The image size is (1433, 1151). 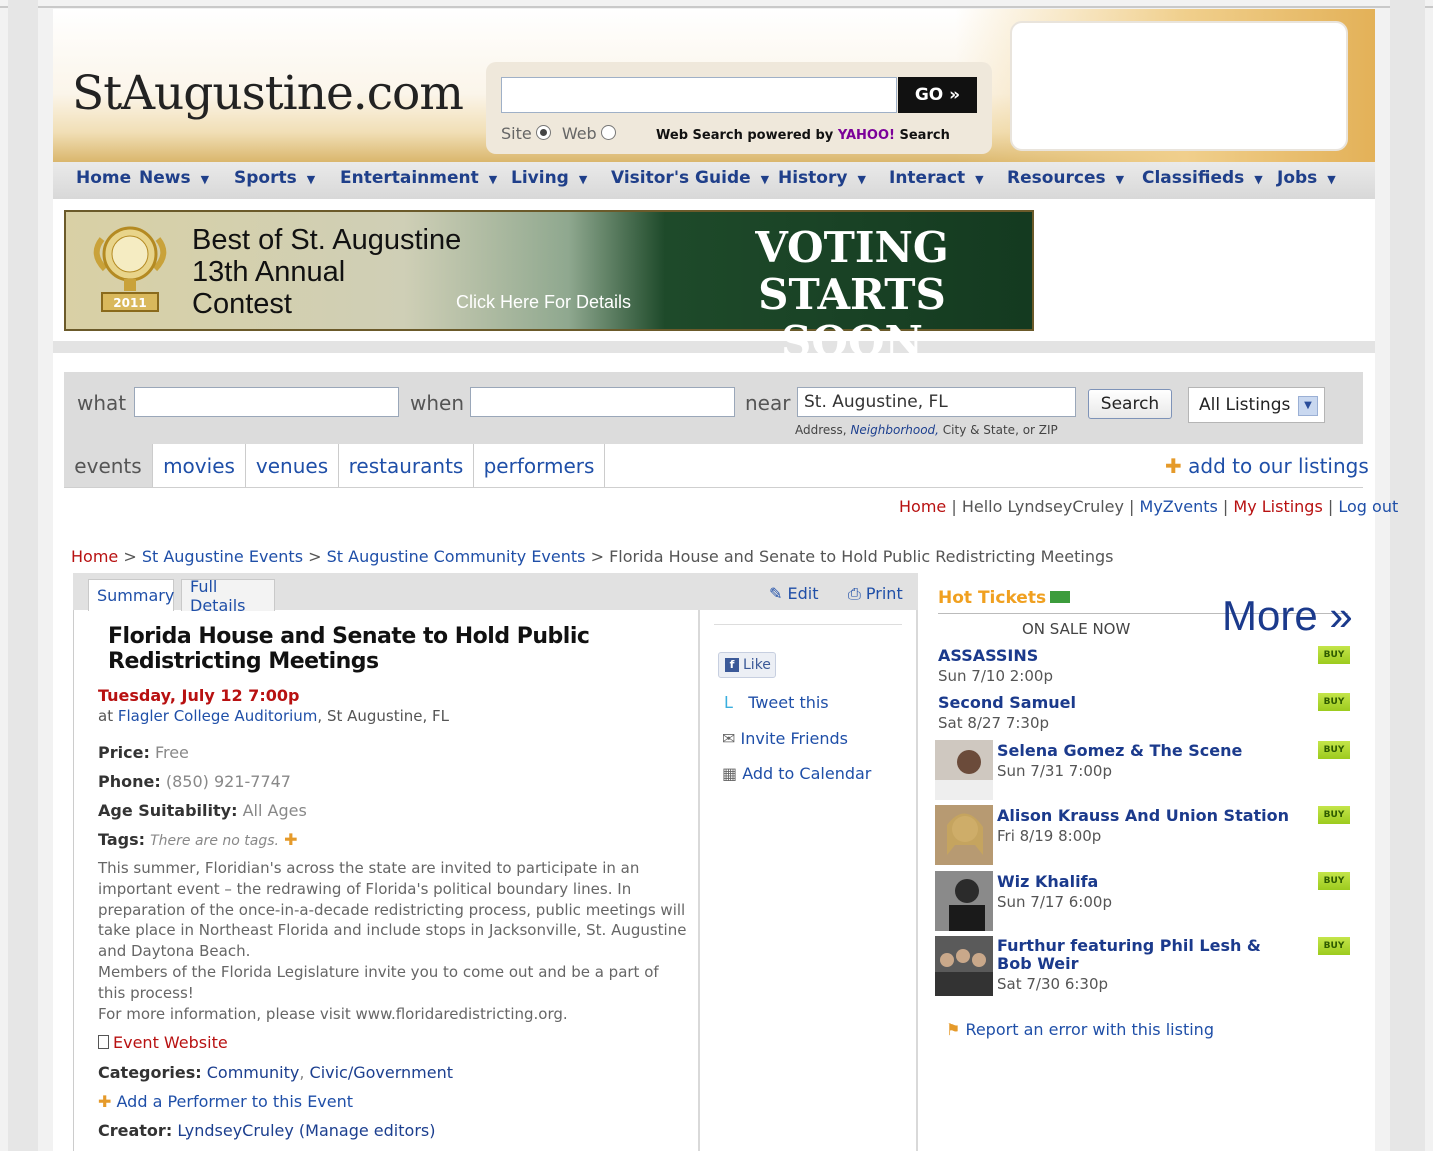 I want to click on at-prefix: at, so click(x=106, y=716).